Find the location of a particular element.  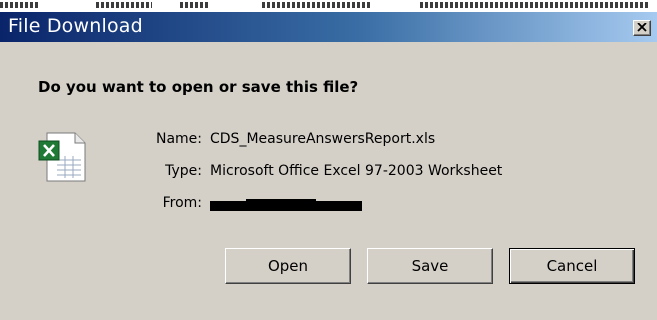

save-button: Save is located at coordinates (430, 266).